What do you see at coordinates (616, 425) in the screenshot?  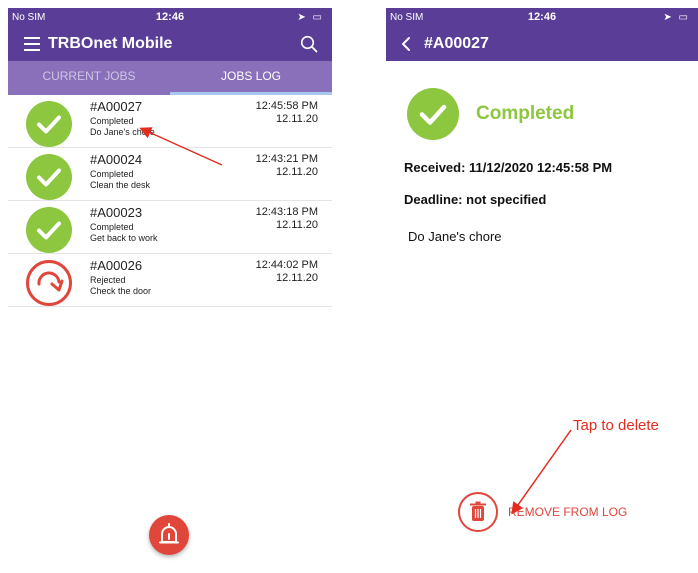 I see `annotation-tap-to-delete: Tap to delete` at bounding box center [616, 425].